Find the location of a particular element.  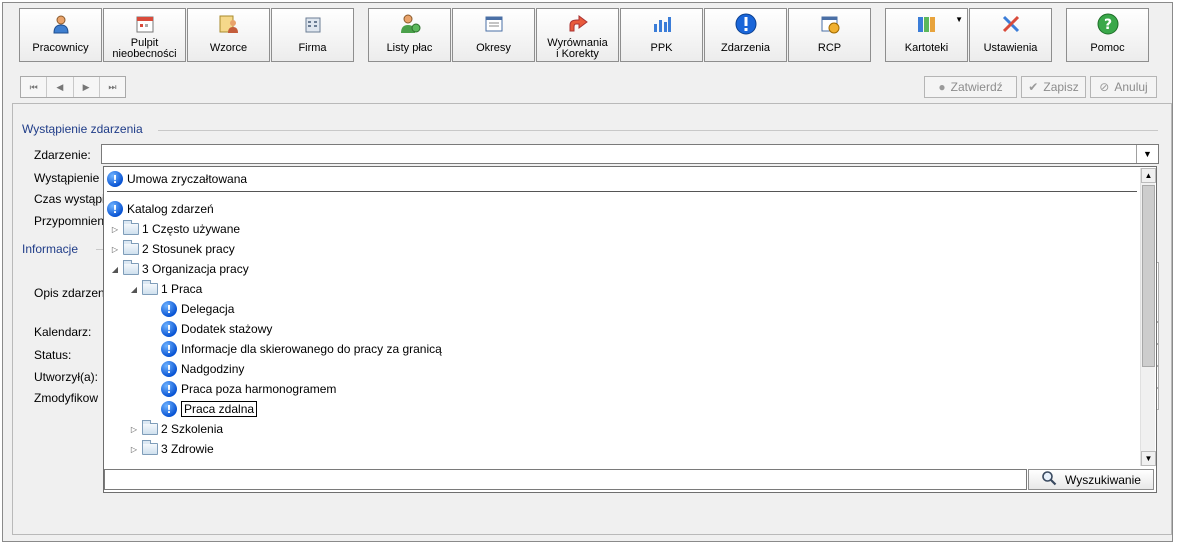

tree-folder-item: ▷ 3 Zdrowie is located at coordinates (170, 449).